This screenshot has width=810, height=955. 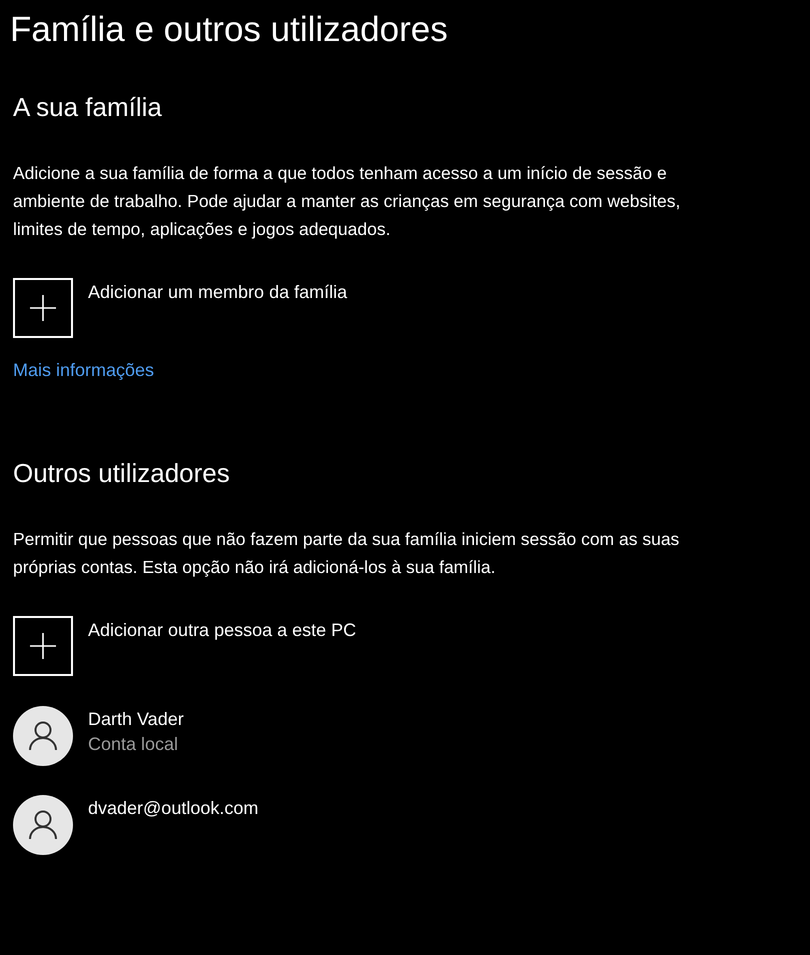 What do you see at coordinates (346, 553) in the screenshot?
I see `section-description: Permitir que pessoas que não fazem parte da sua família iniciem sessão com as suas próprias contas. Esta opção não irá adicioná-los à sua família.` at bounding box center [346, 553].